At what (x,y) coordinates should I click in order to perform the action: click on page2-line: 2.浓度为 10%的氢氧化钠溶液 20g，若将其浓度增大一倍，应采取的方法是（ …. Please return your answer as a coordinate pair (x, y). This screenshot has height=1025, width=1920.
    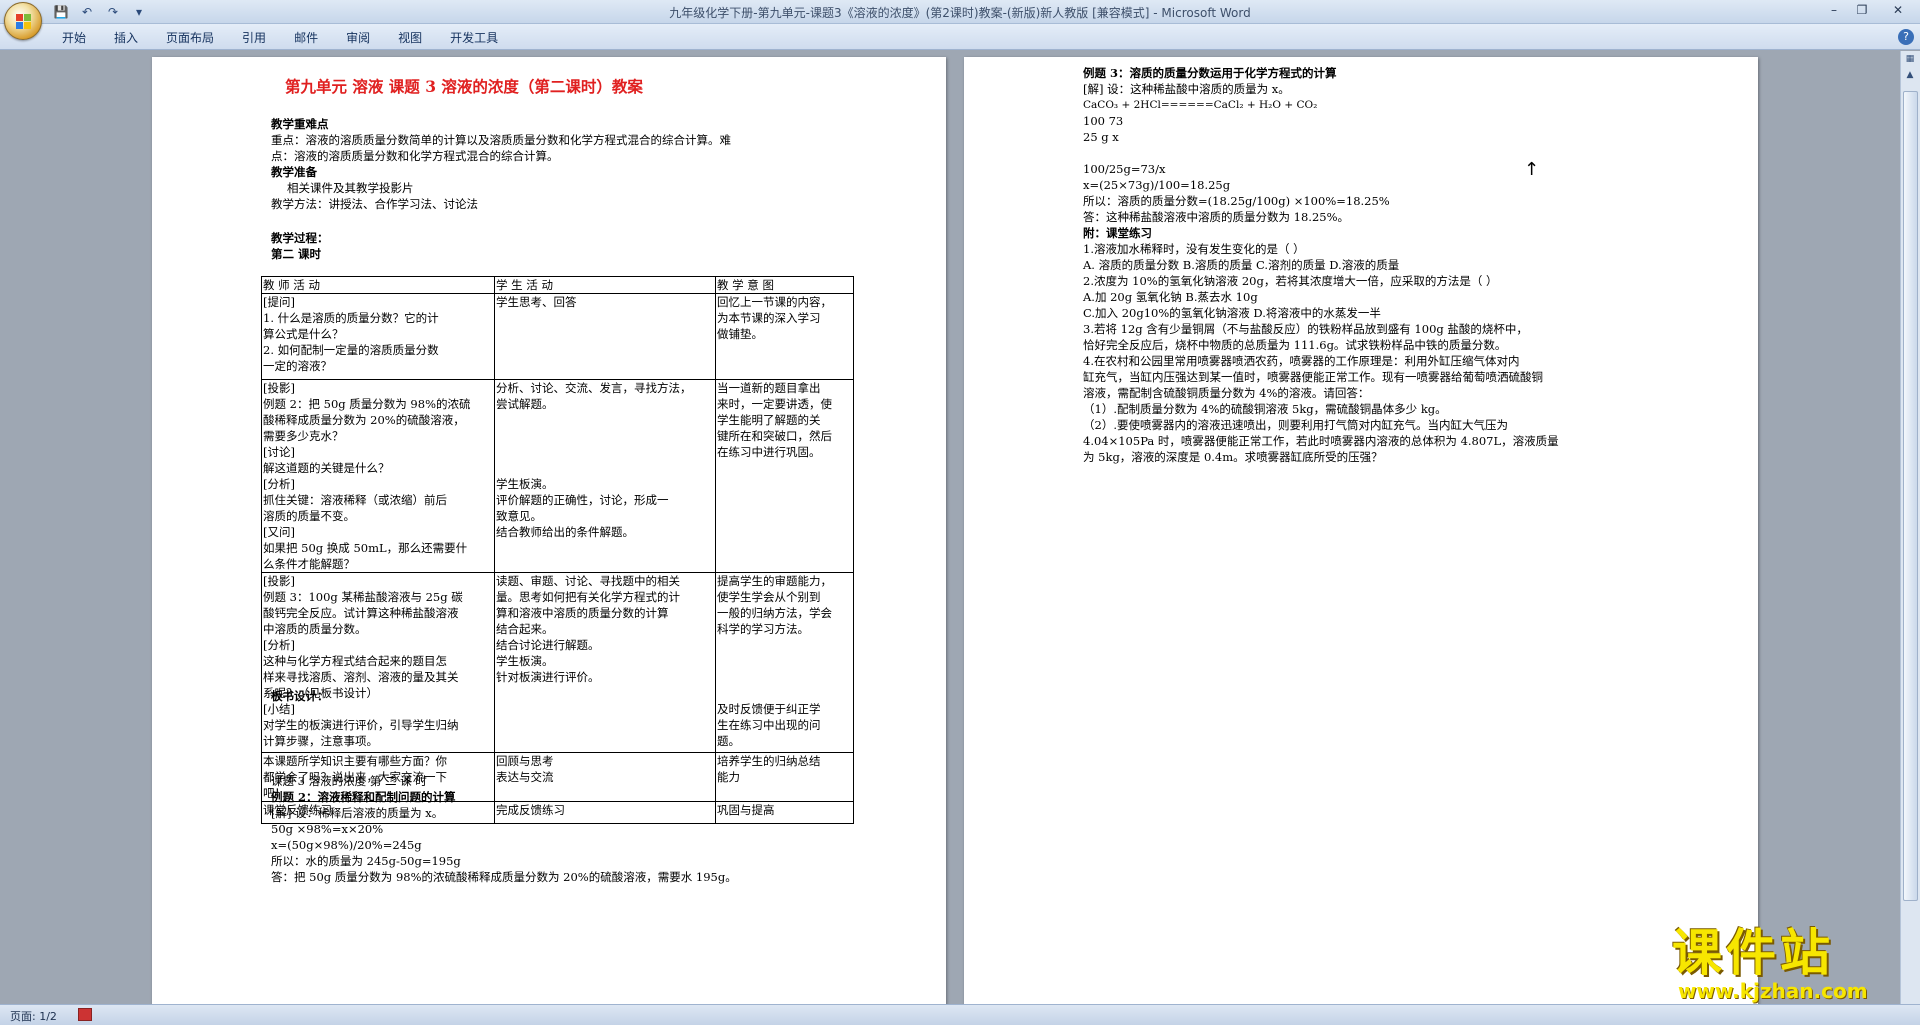
    Looking at the image, I should click on (1290, 281).